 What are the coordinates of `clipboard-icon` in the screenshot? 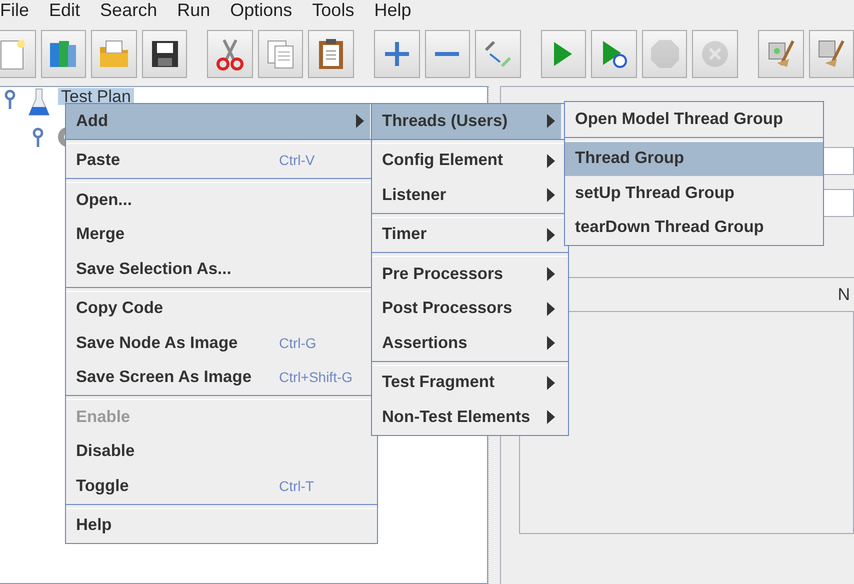 It's located at (331, 54).